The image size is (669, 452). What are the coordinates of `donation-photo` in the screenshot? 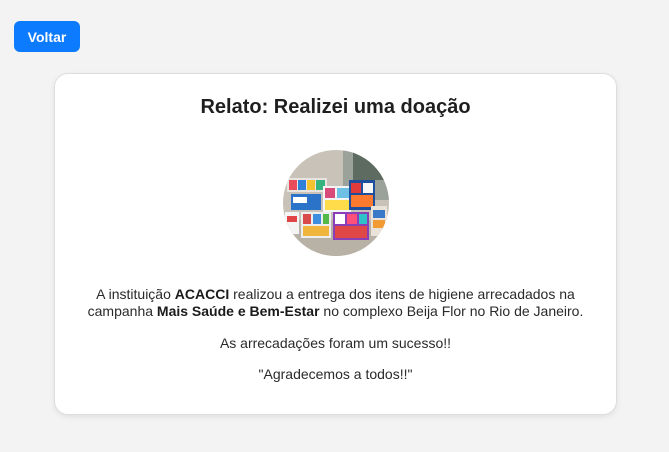 It's located at (336, 203).